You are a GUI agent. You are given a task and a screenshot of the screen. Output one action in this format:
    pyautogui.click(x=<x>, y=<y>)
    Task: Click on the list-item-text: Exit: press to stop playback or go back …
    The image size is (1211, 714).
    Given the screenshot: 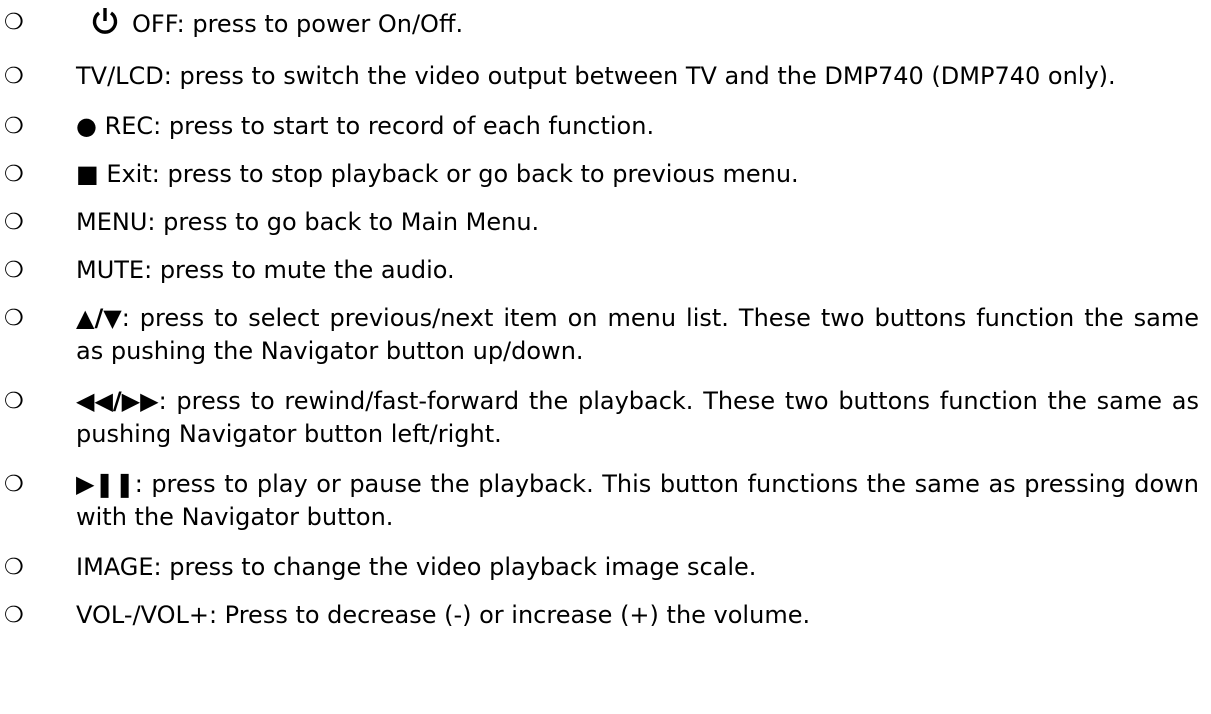 What is the action you would take?
    pyautogui.click(x=448, y=174)
    